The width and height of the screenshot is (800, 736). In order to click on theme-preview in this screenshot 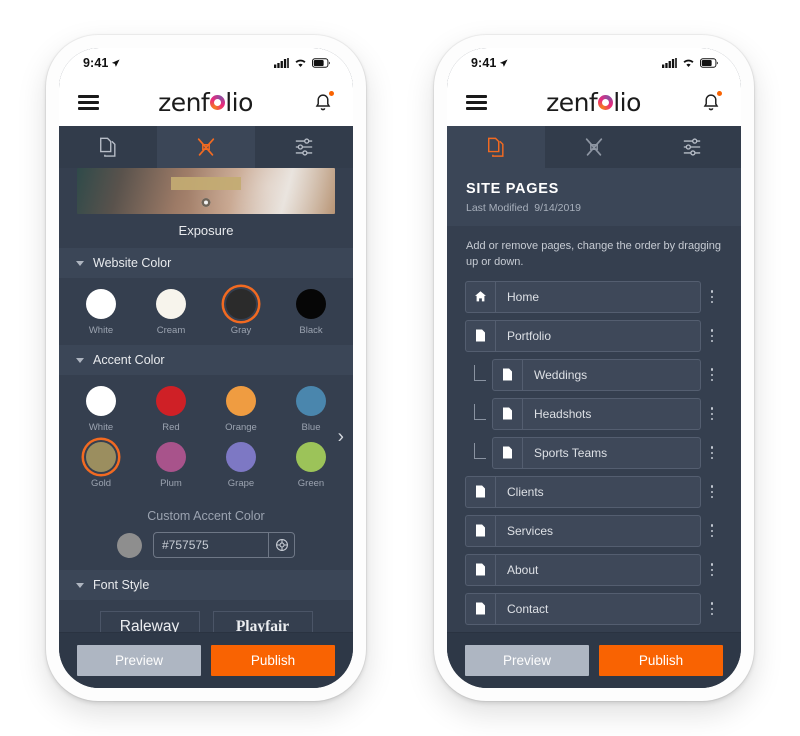, I will do `click(206, 191)`.